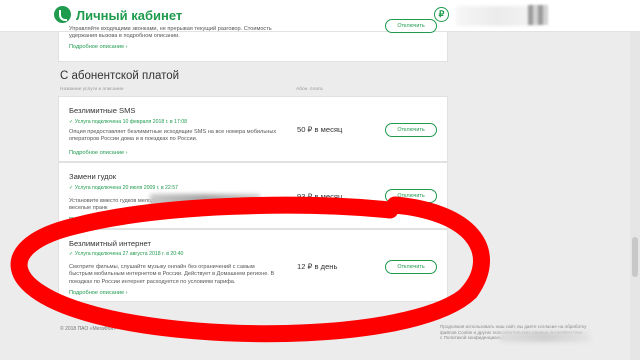 This screenshot has height=360, width=640. Describe the element at coordinates (110, 243) in the screenshot. I see `service-name: Безлимитный интернет` at that location.